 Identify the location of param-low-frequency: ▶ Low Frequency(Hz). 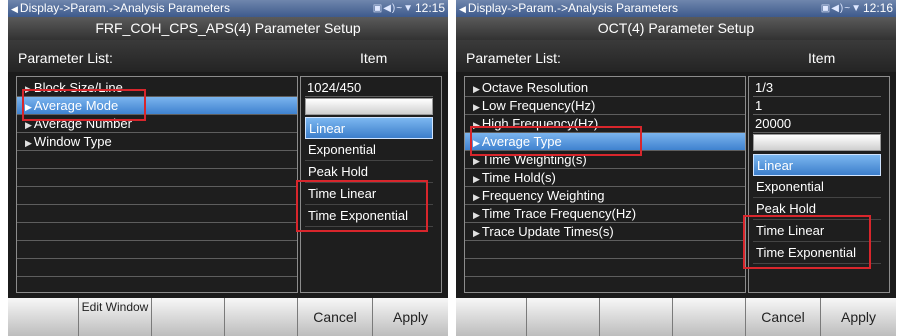
(605, 106).